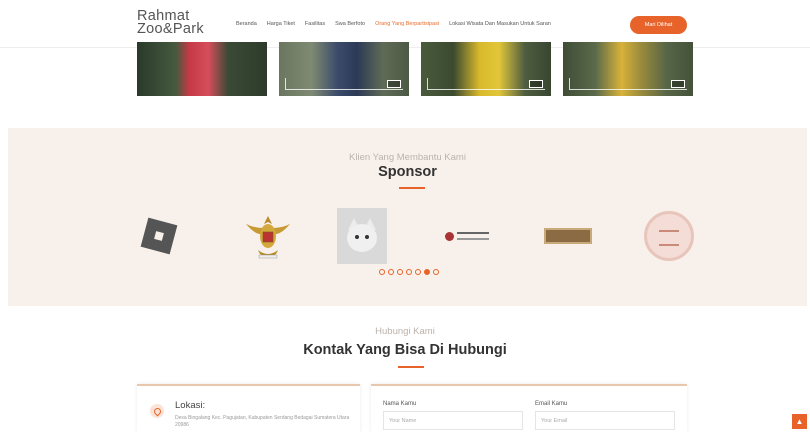  What do you see at coordinates (400, 404) in the screenshot?
I see `name-label: Nama Kamu` at bounding box center [400, 404].